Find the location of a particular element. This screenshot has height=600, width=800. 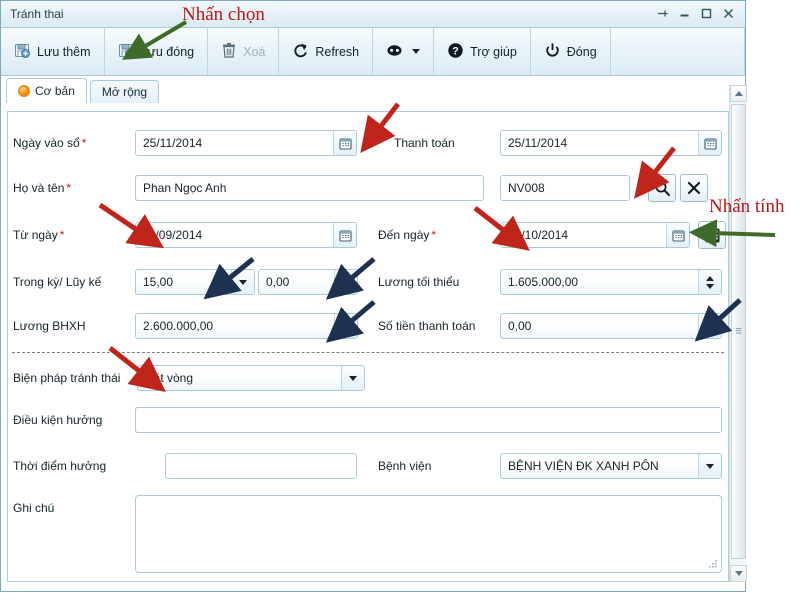

in-period-dropdown-button is located at coordinates (242, 282).